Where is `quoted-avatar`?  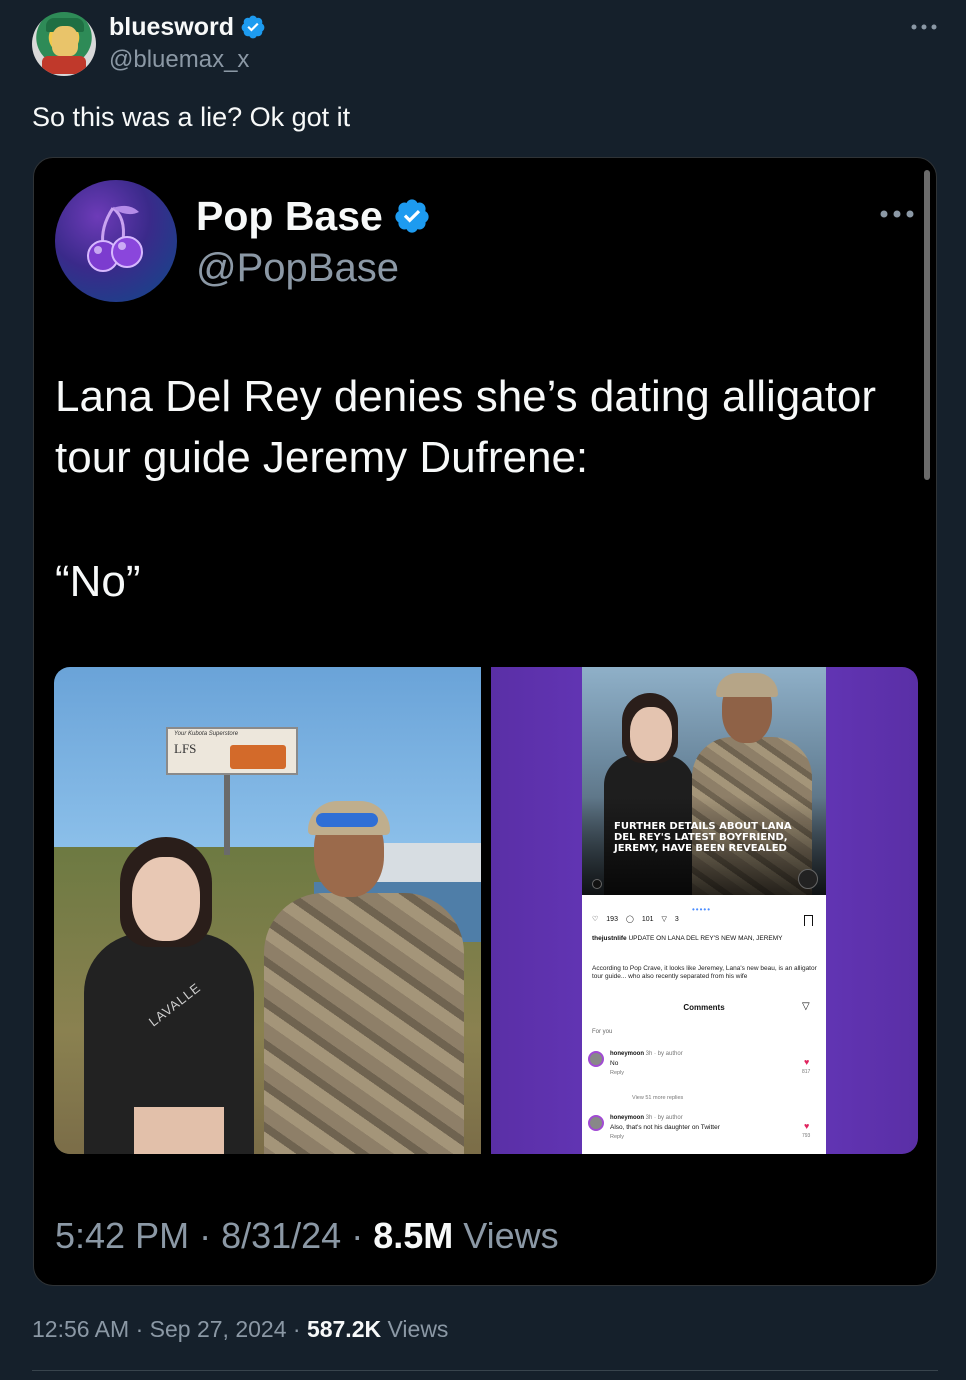
quoted-avatar is located at coordinates (116, 241).